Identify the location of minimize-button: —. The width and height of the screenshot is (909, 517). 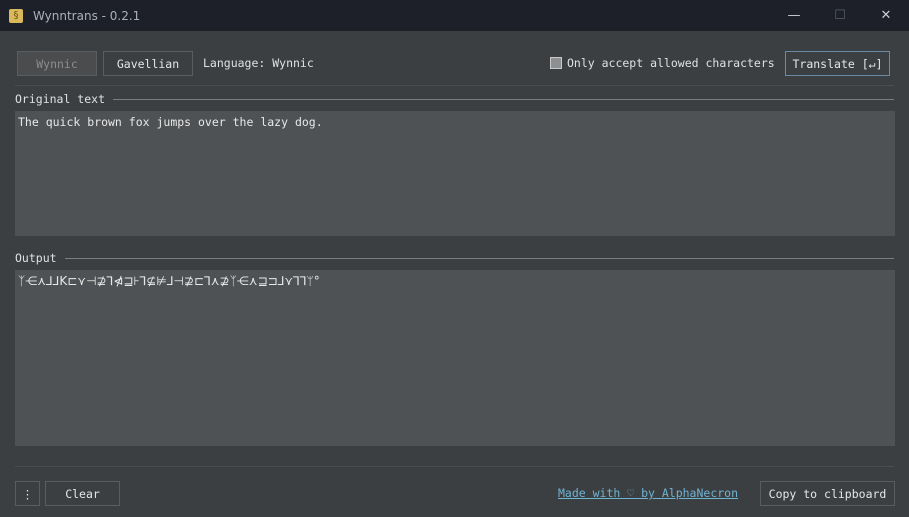
(794, 15).